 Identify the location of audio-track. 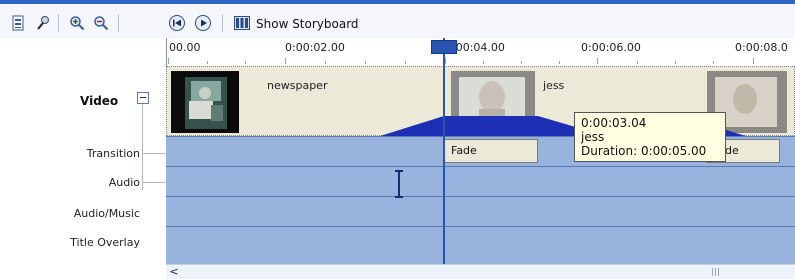
(480, 181).